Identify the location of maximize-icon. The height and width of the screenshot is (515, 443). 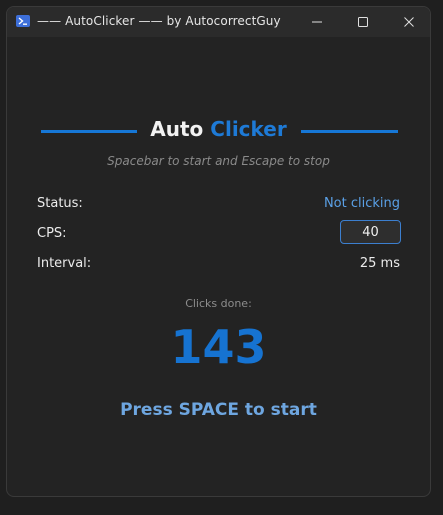
(363, 22).